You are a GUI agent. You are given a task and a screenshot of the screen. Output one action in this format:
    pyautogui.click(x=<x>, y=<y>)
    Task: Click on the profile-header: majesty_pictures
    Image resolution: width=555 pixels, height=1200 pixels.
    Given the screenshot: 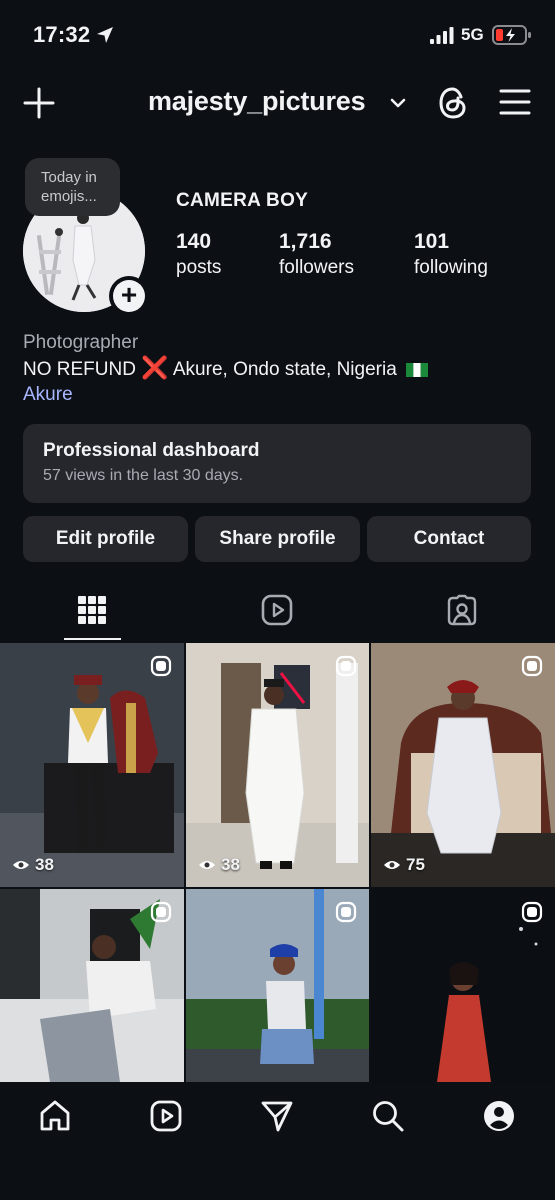 What is the action you would take?
    pyautogui.click(x=277, y=103)
    